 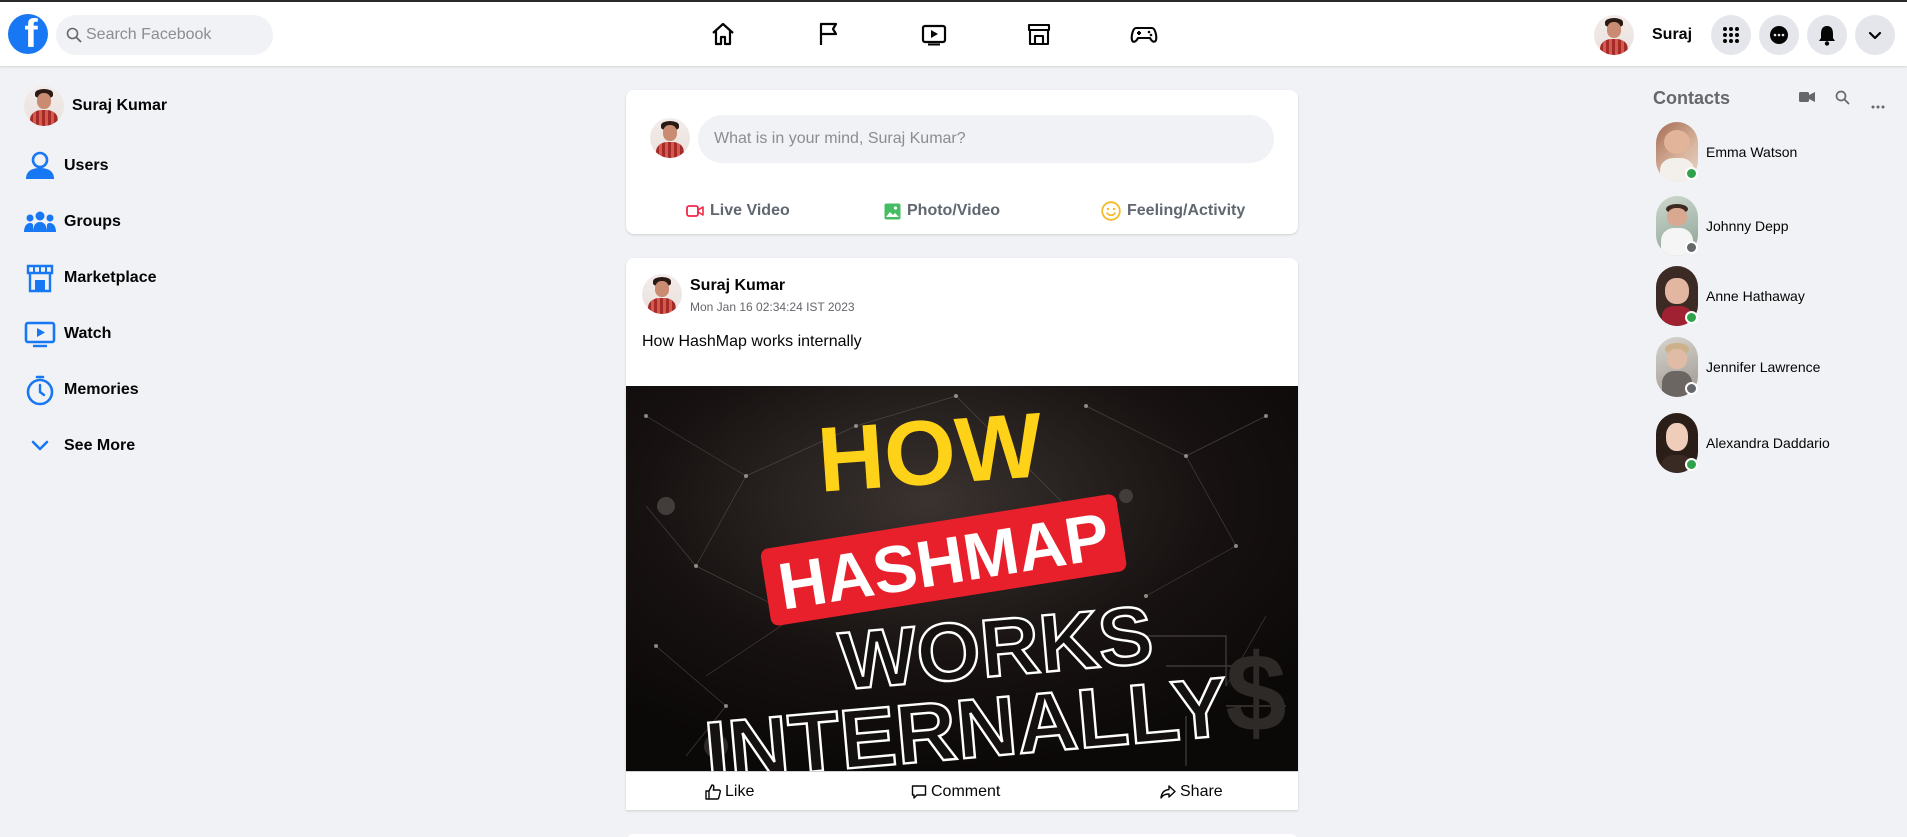 What do you see at coordinates (966, 791) in the screenshot?
I see `comment-label: Comment` at bounding box center [966, 791].